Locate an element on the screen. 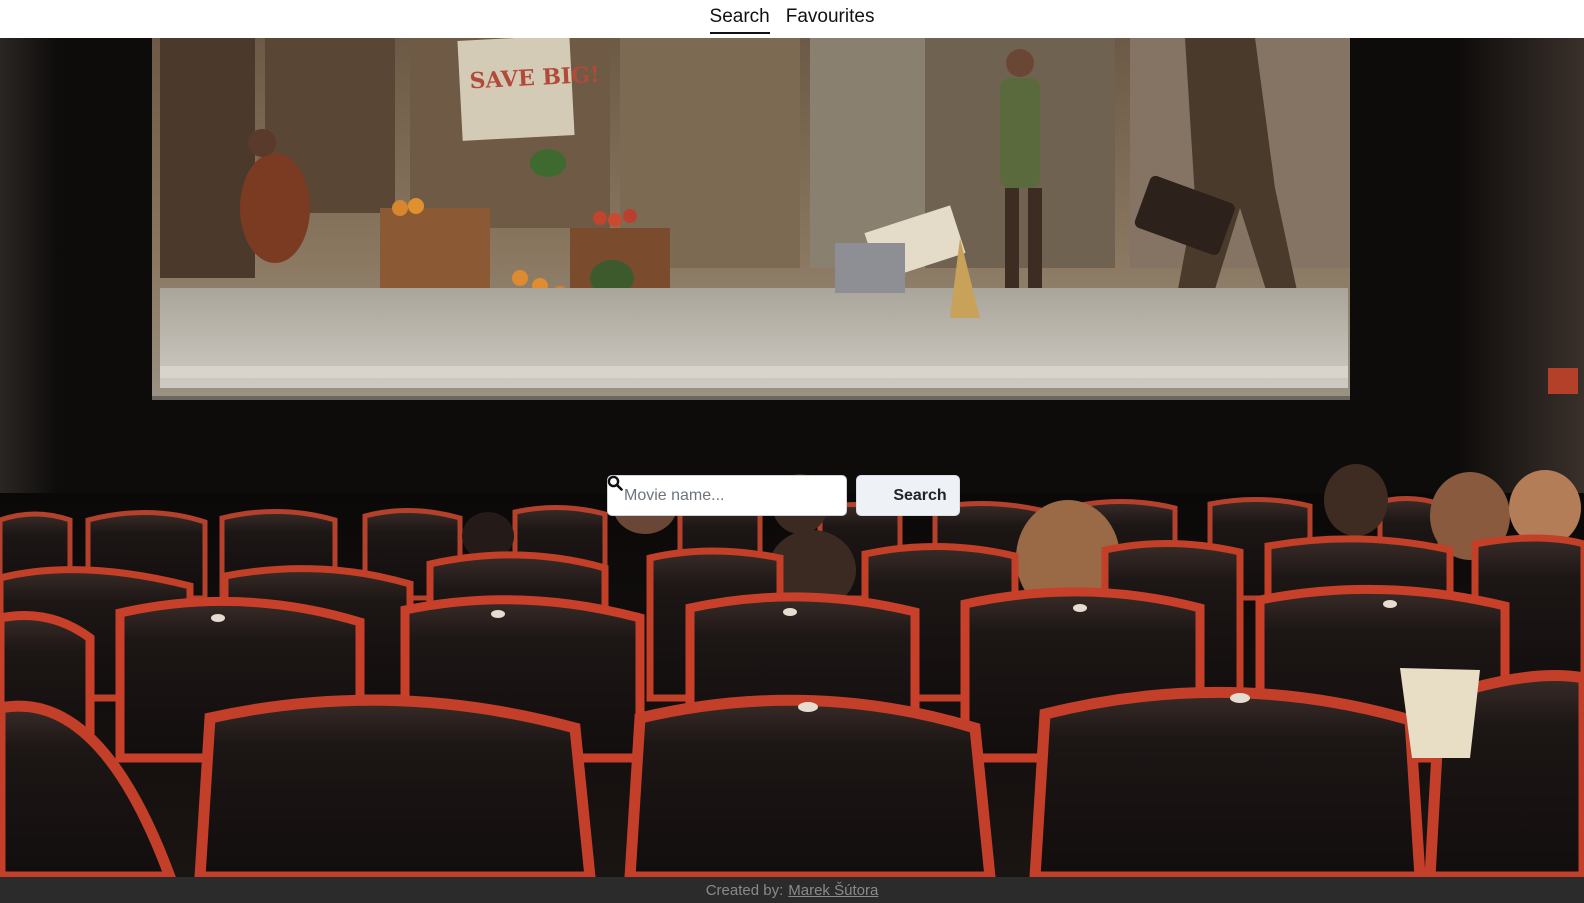 The width and height of the screenshot is (1584, 903). movie-search-input is located at coordinates (727, 495).